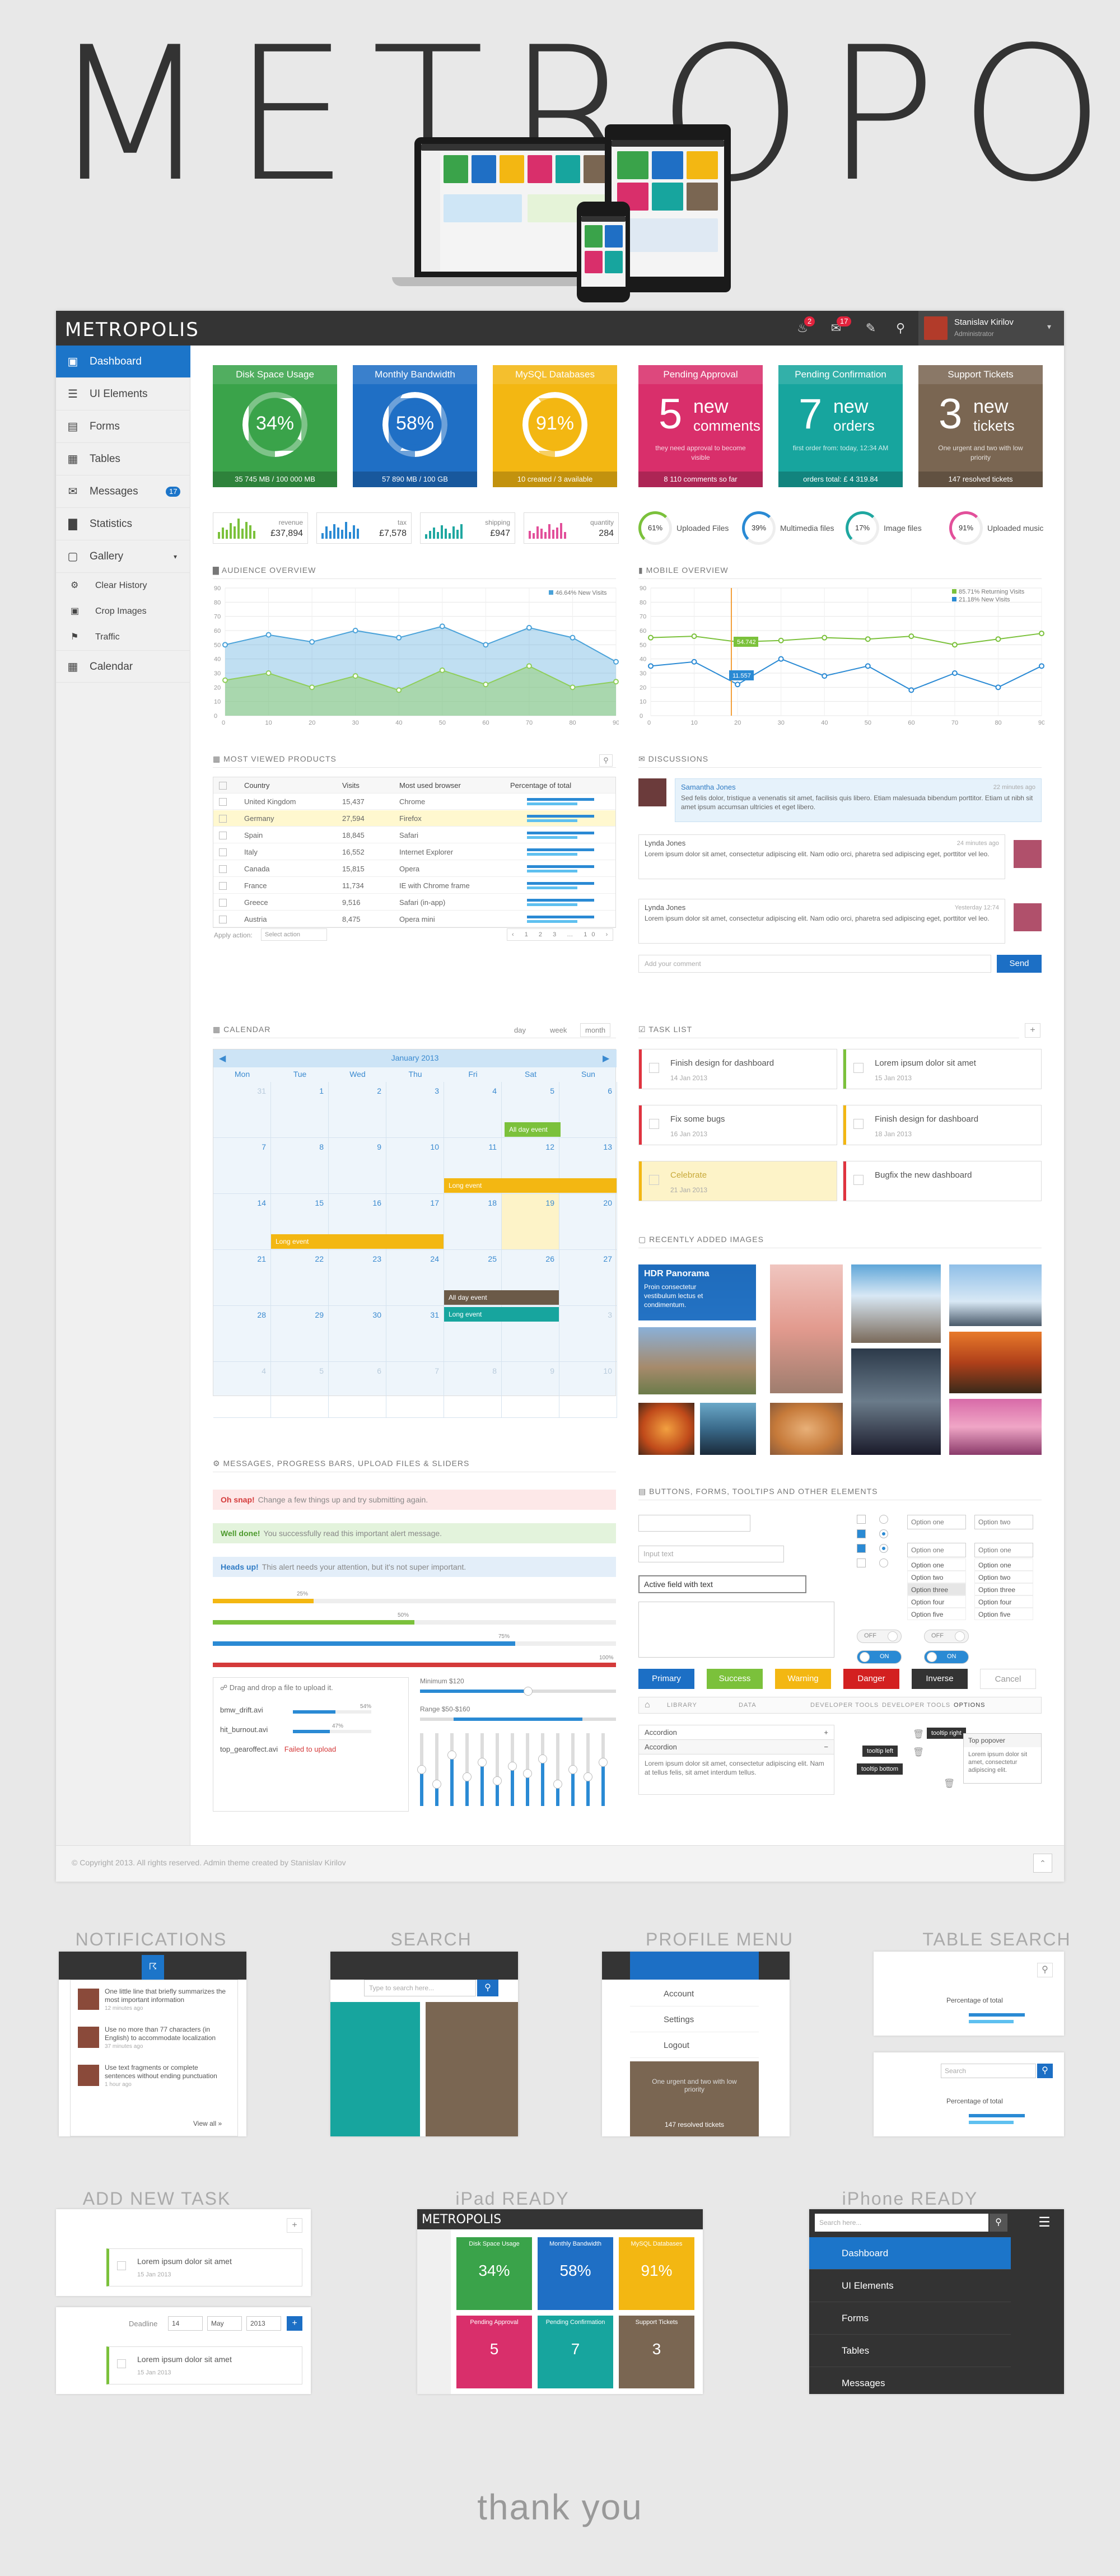 Image resolution: width=1120 pixels, height=2576 pixels. Describe the element at coordinates (815, 964) in the screenshot. I see `comment-input: Add your comment` at that location.